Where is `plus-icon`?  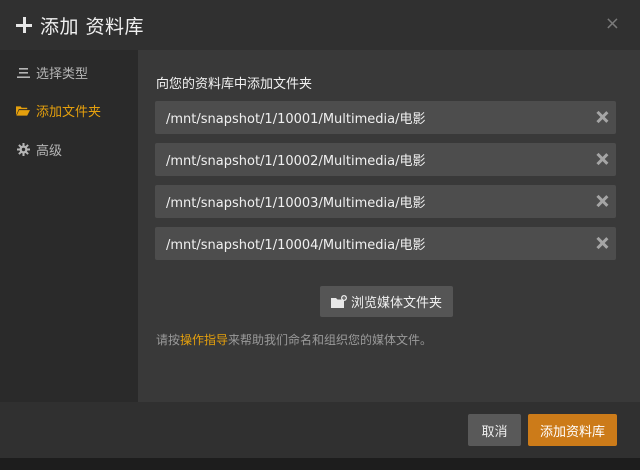
plus-icon is located at coordinates (24, 25).